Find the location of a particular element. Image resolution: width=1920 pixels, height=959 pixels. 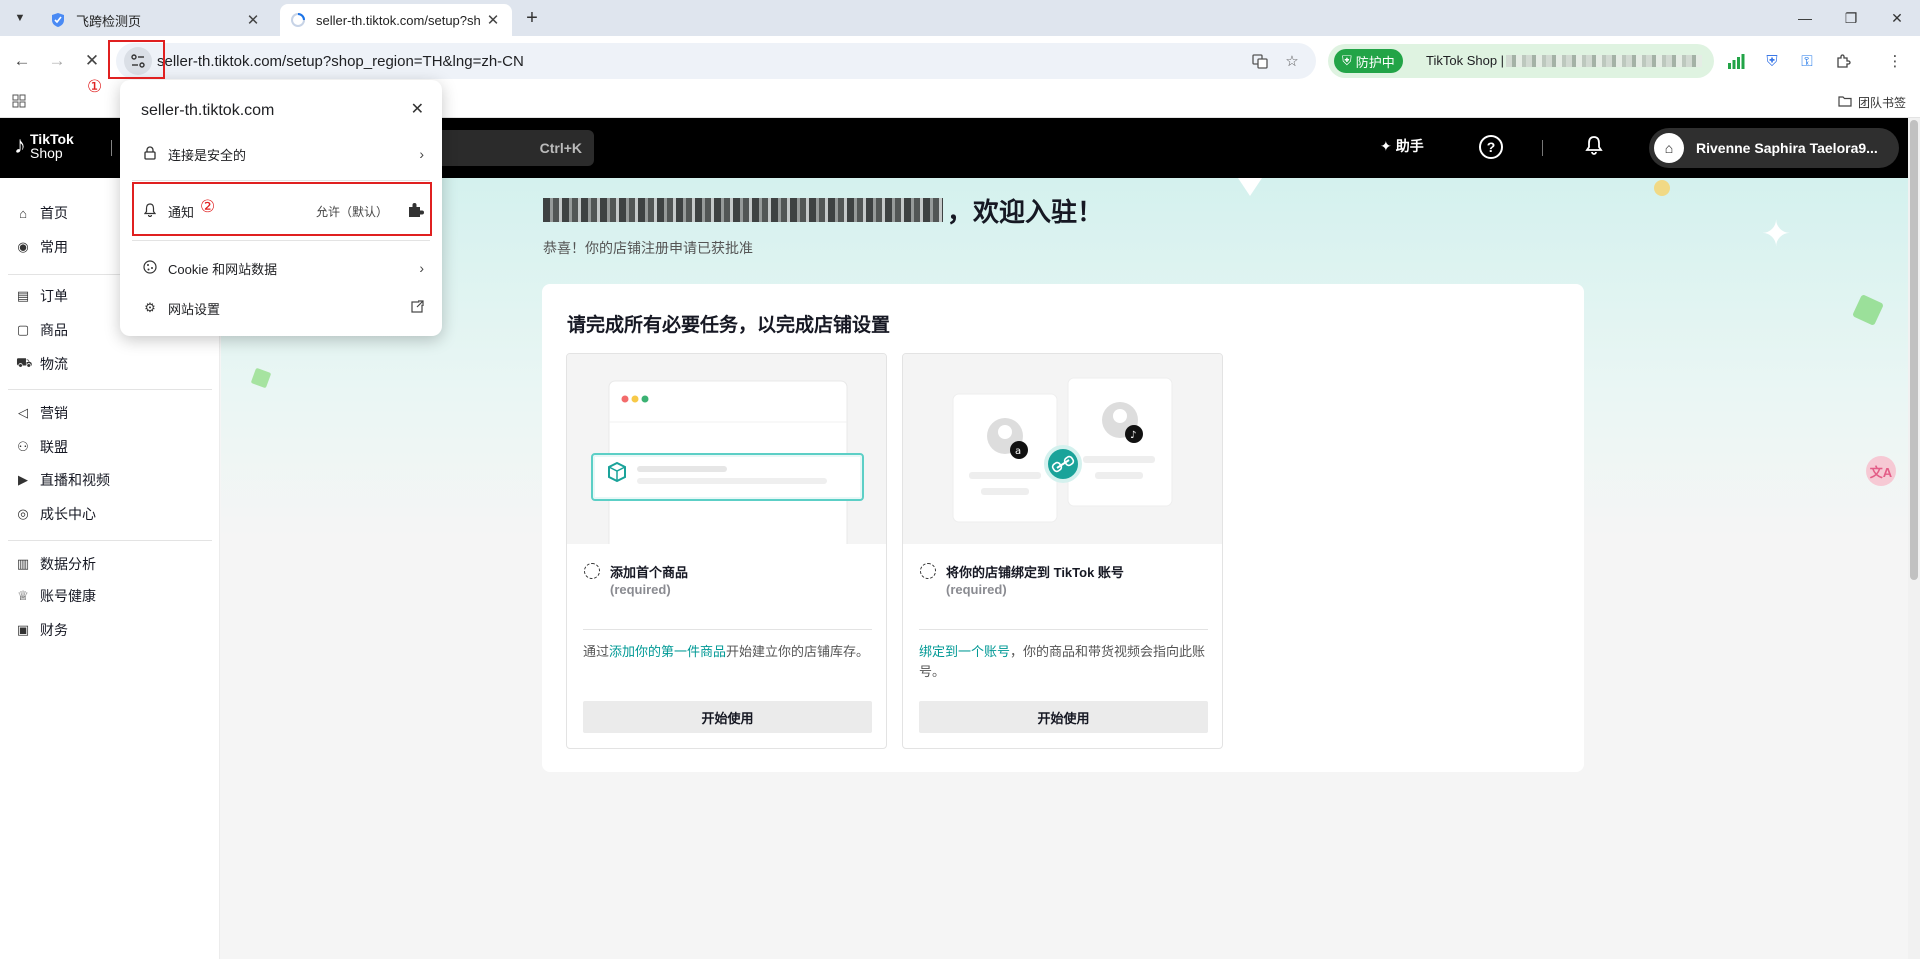

sidebar-item-label: 商品 is located at coordinates (54, 330).